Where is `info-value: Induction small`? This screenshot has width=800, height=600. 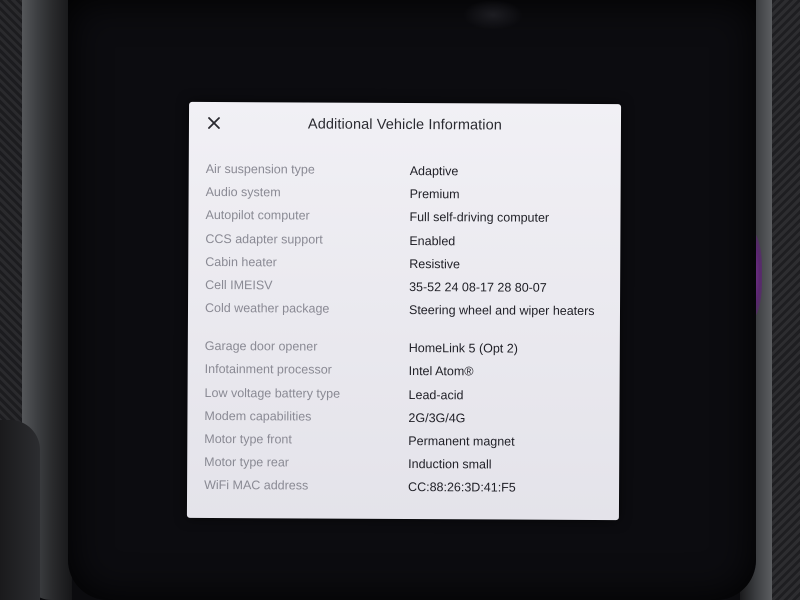 info-value: Induction small is located at coordinates (450, 464).